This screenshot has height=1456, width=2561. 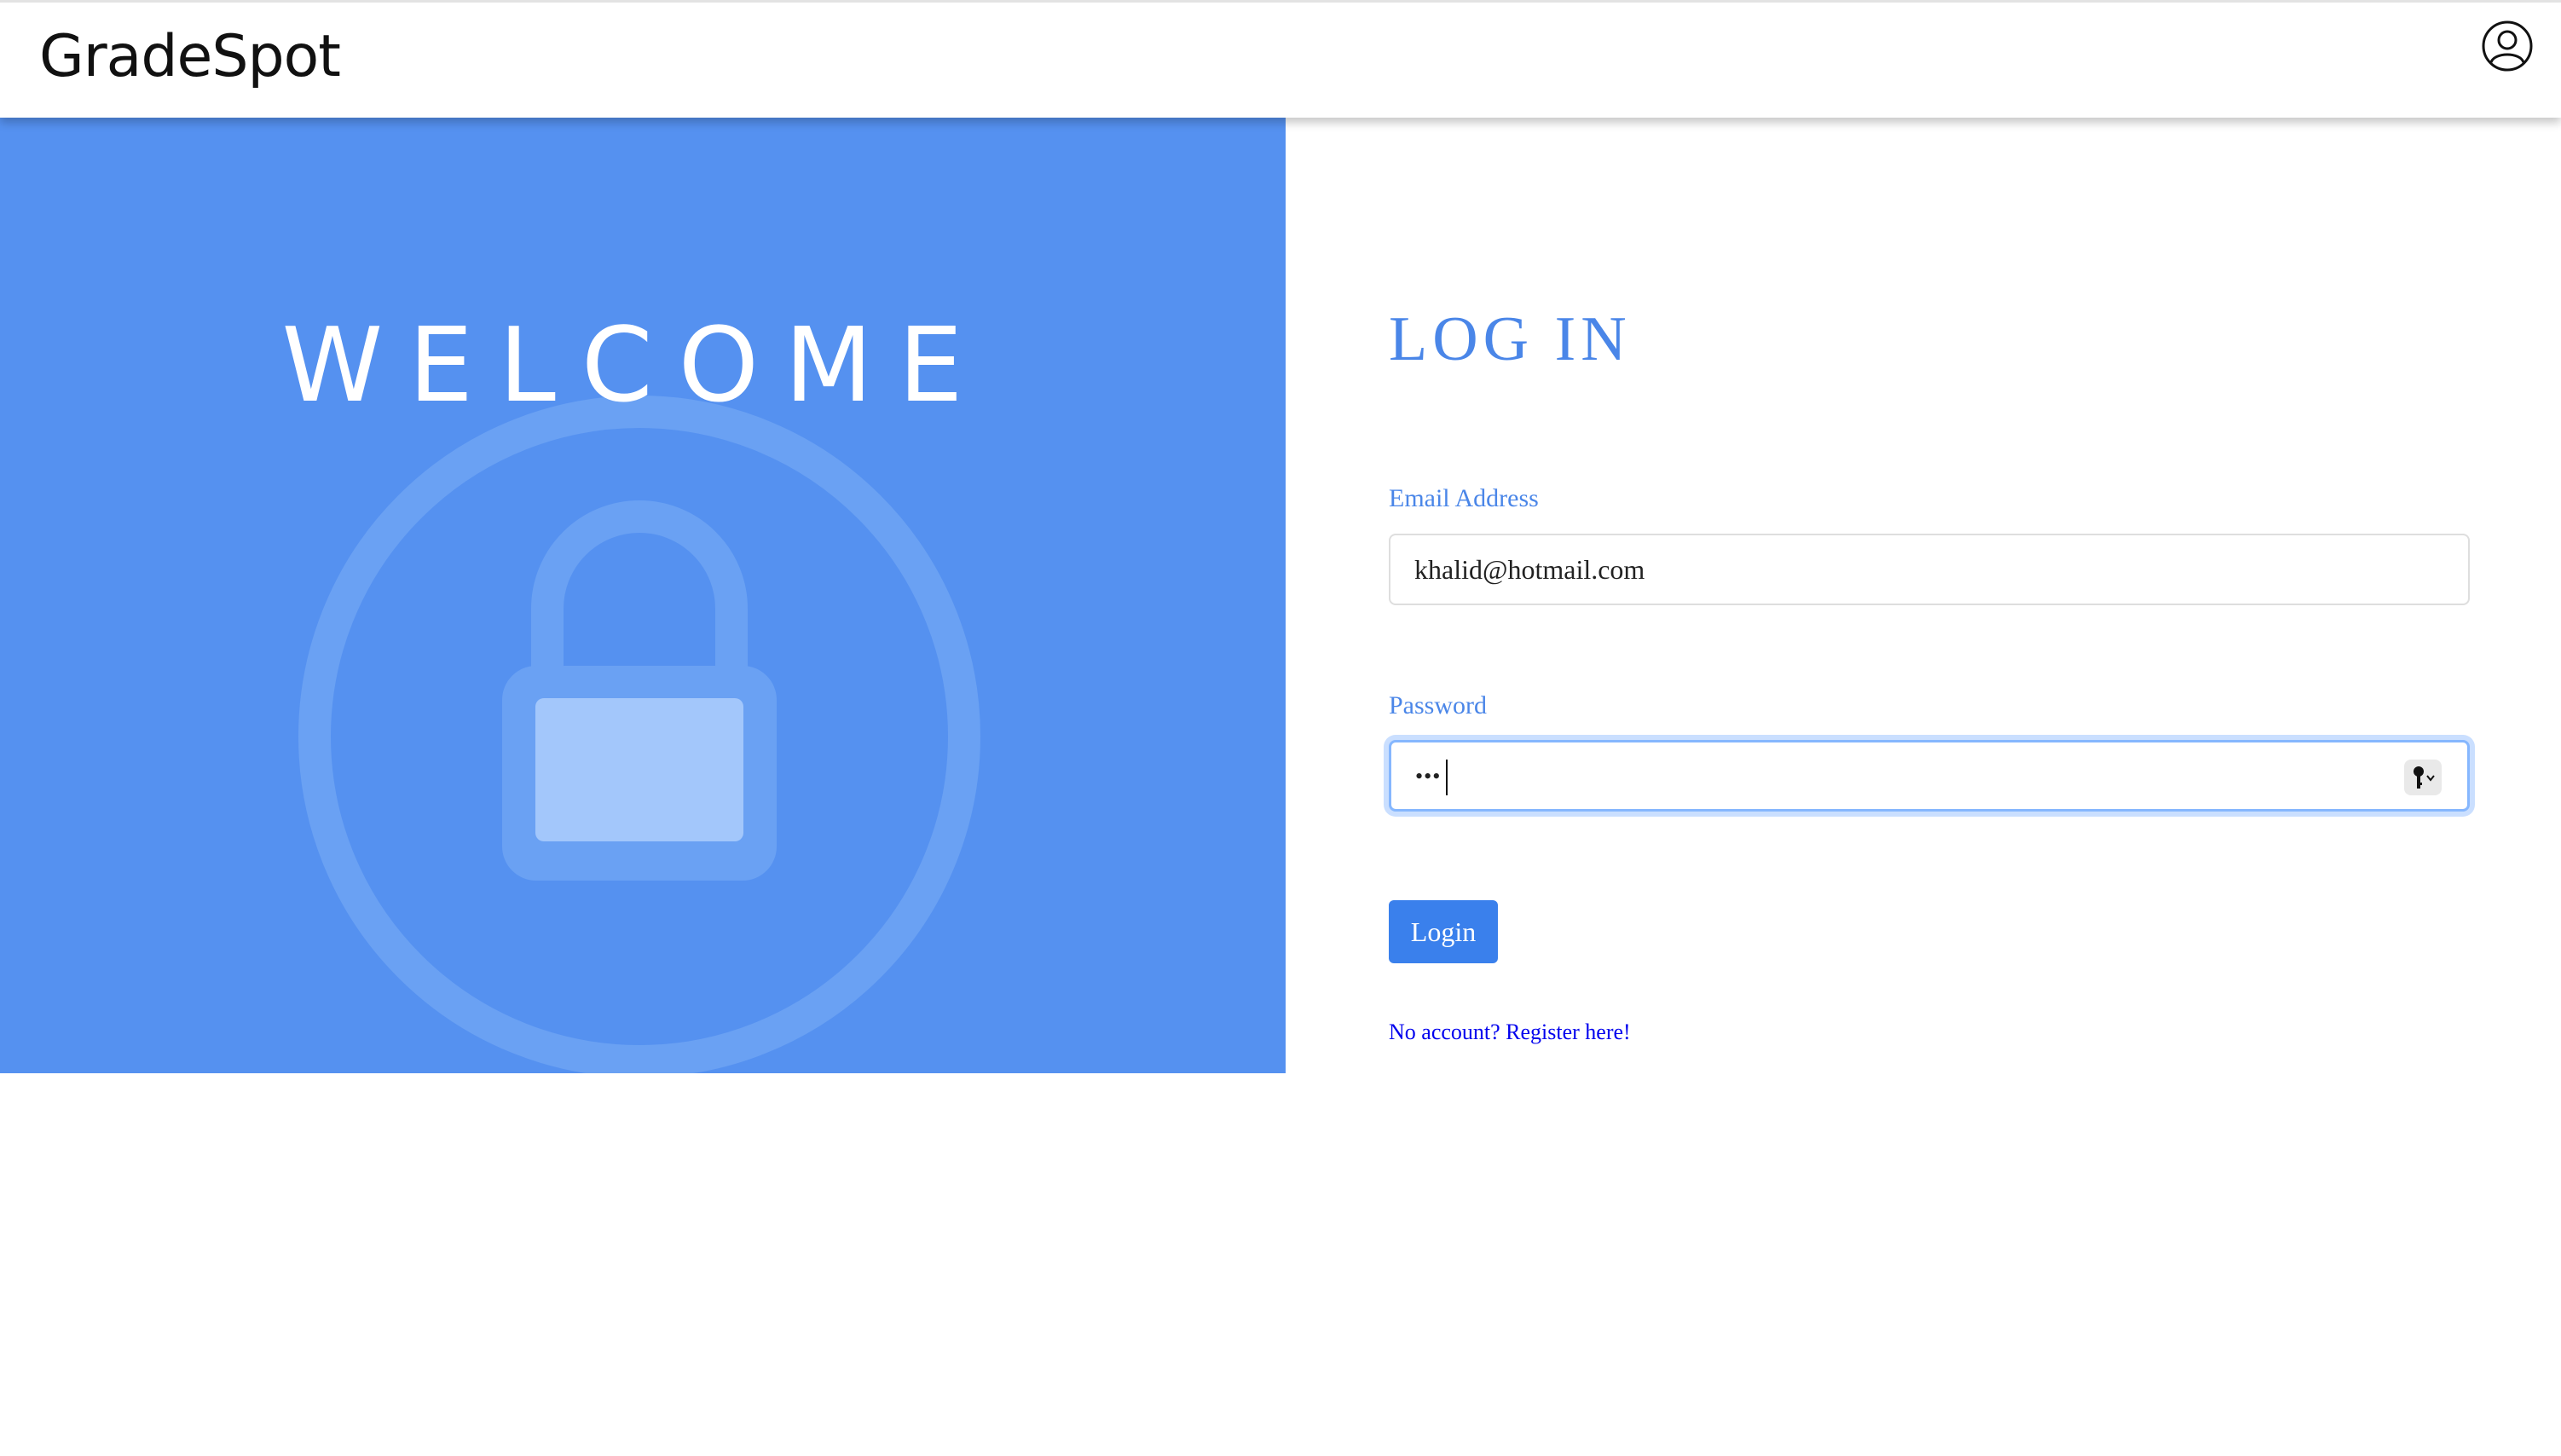 I want to click on login-button: Login, so click(x=1443, y=931).